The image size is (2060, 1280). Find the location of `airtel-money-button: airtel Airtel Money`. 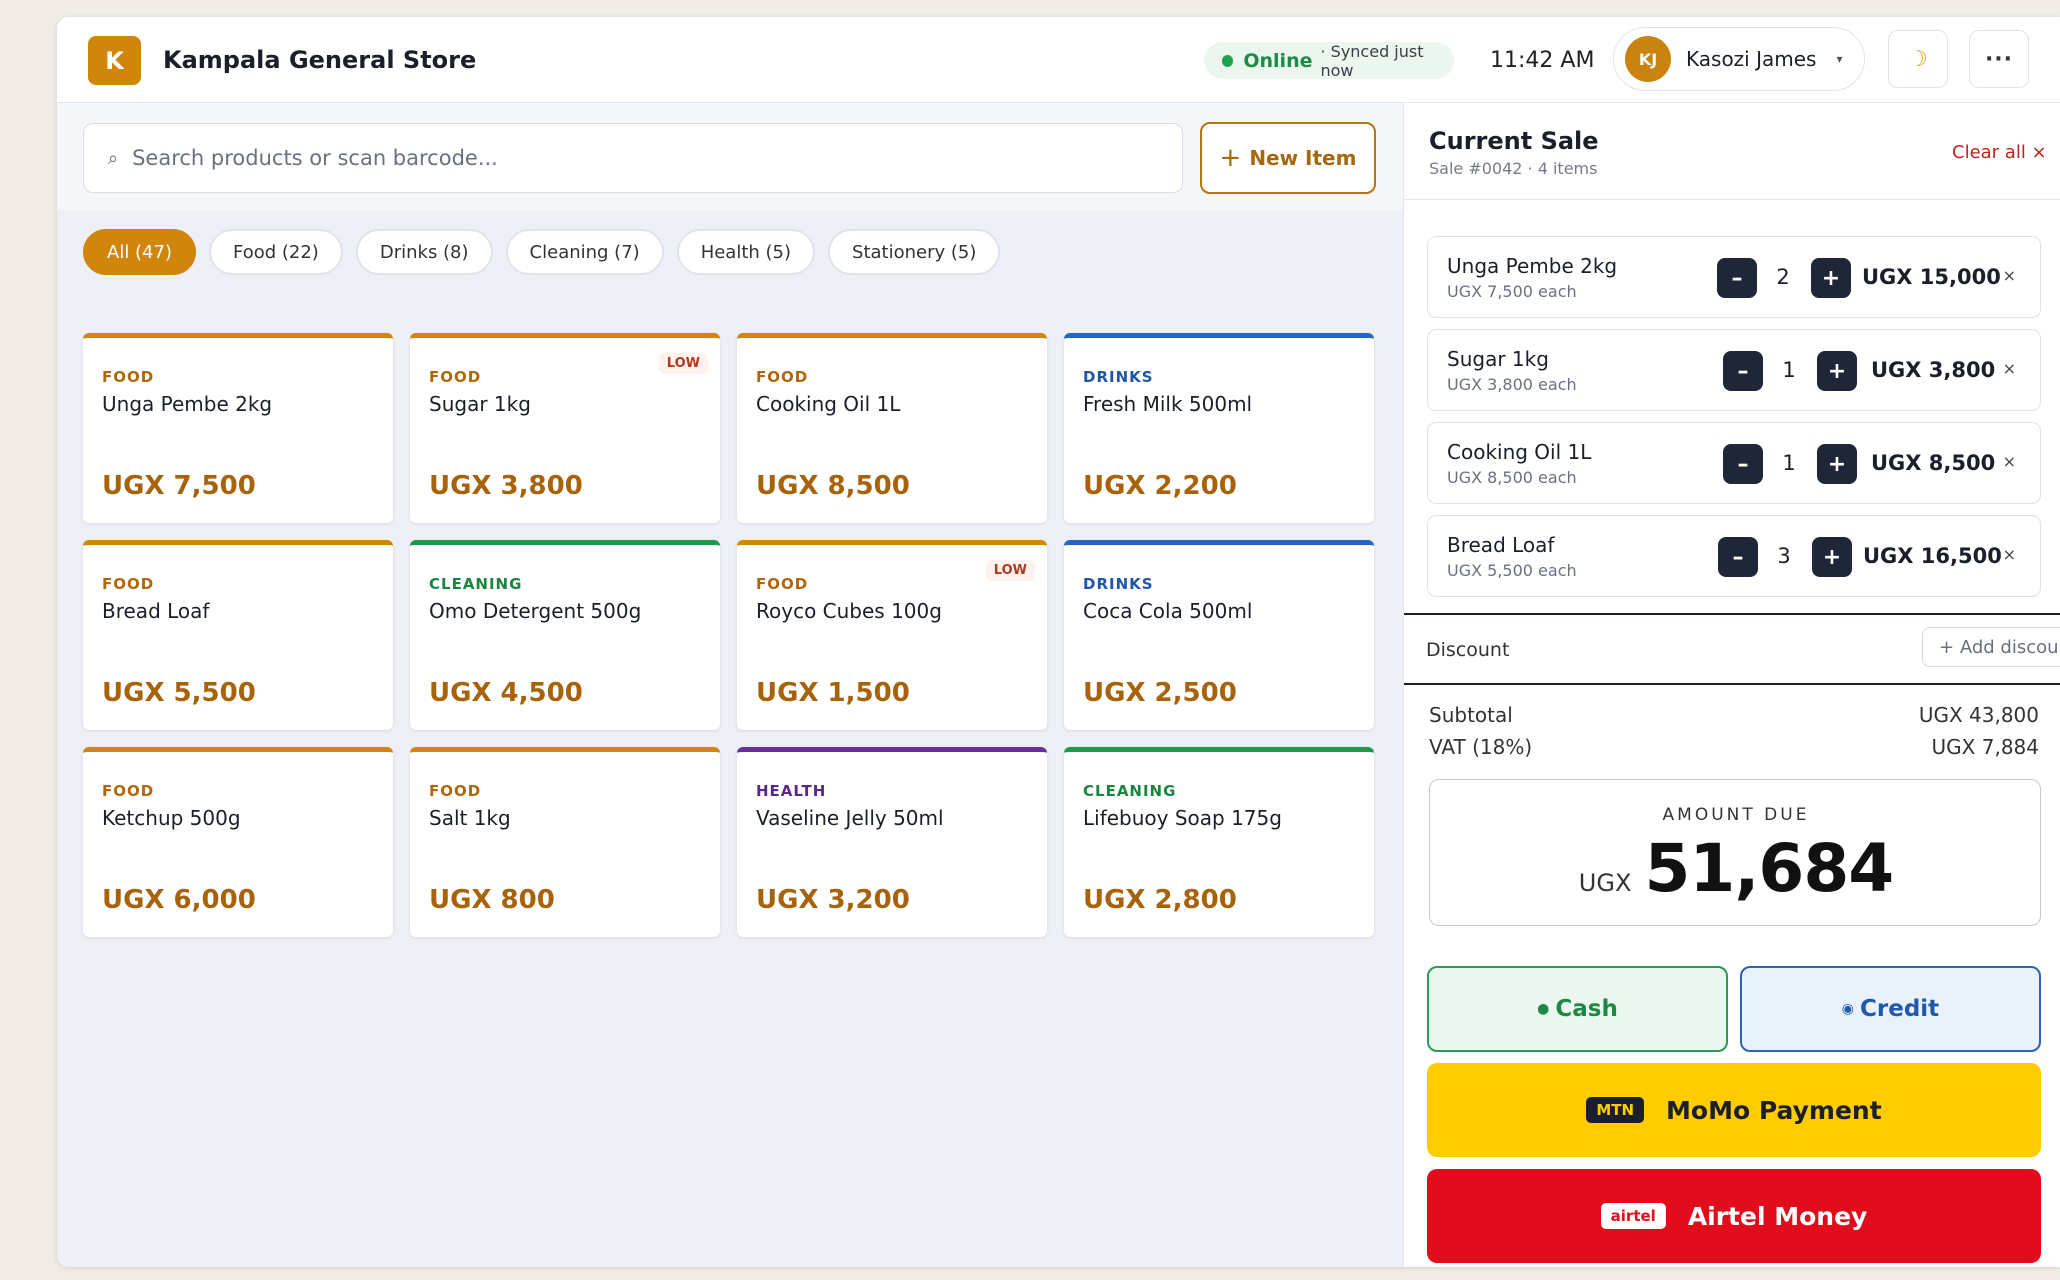

airtel-money-button: airtel Airtel Money is located at coordinates (1734, 1216).